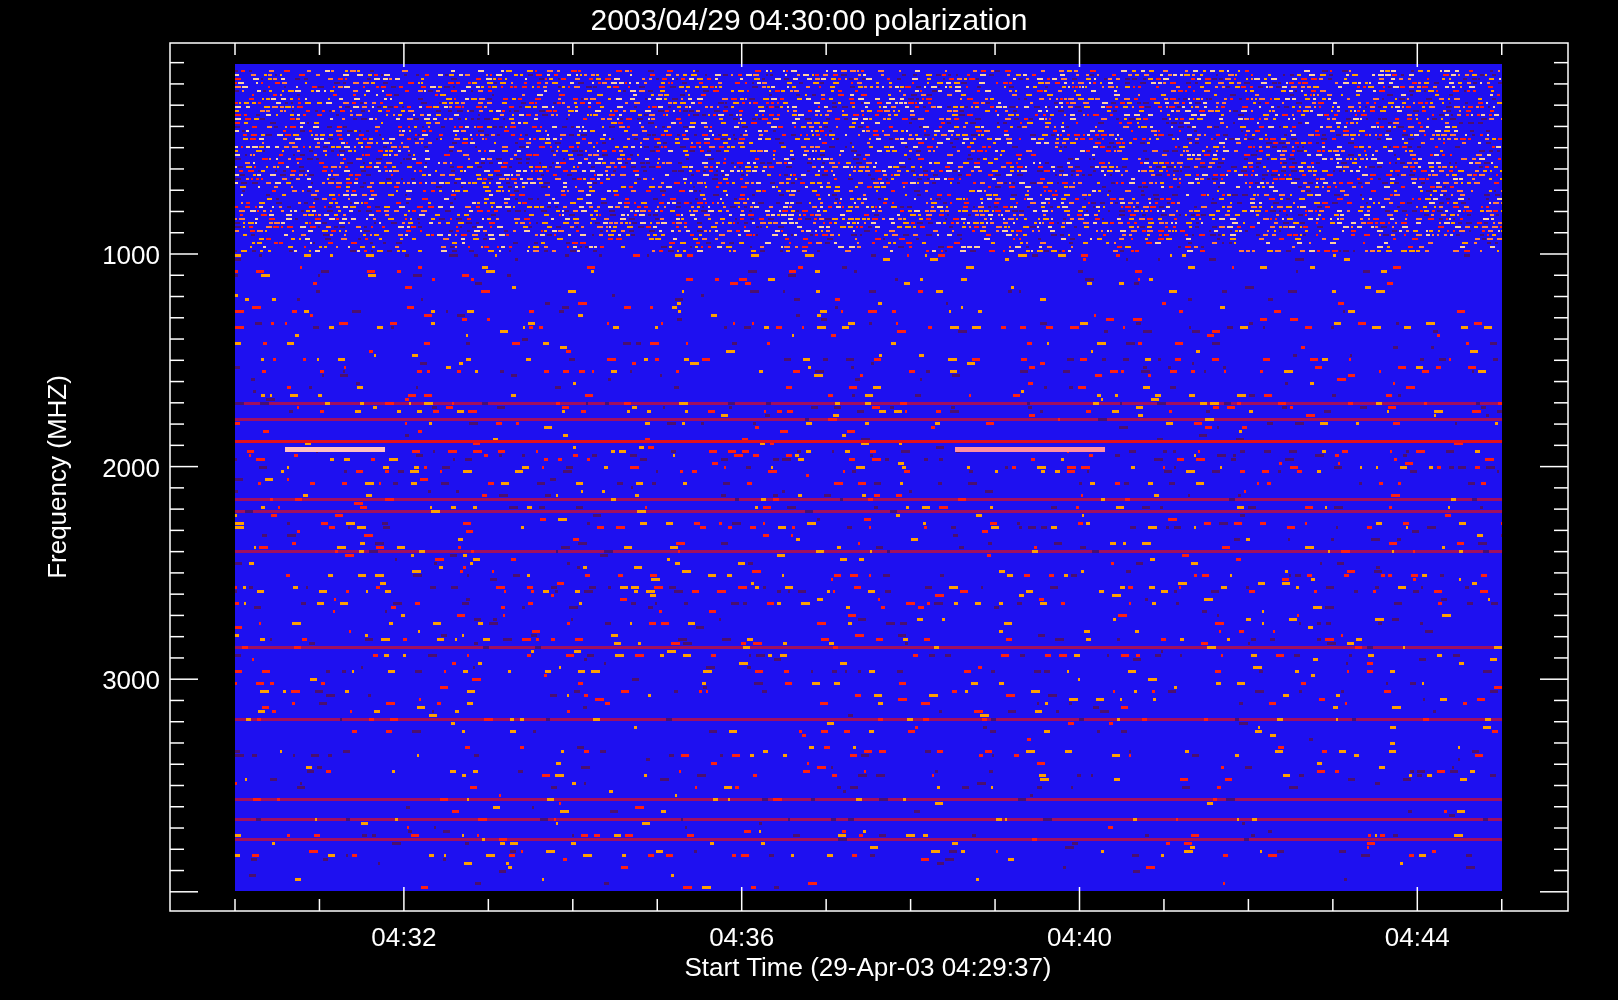 Image resolution: width=1618 pixels, height=1000 pixels. Describe the element at coordinates (57, 477) in the screenshot. I see `y-axis-label: Frequency (MHZ)` at that location.